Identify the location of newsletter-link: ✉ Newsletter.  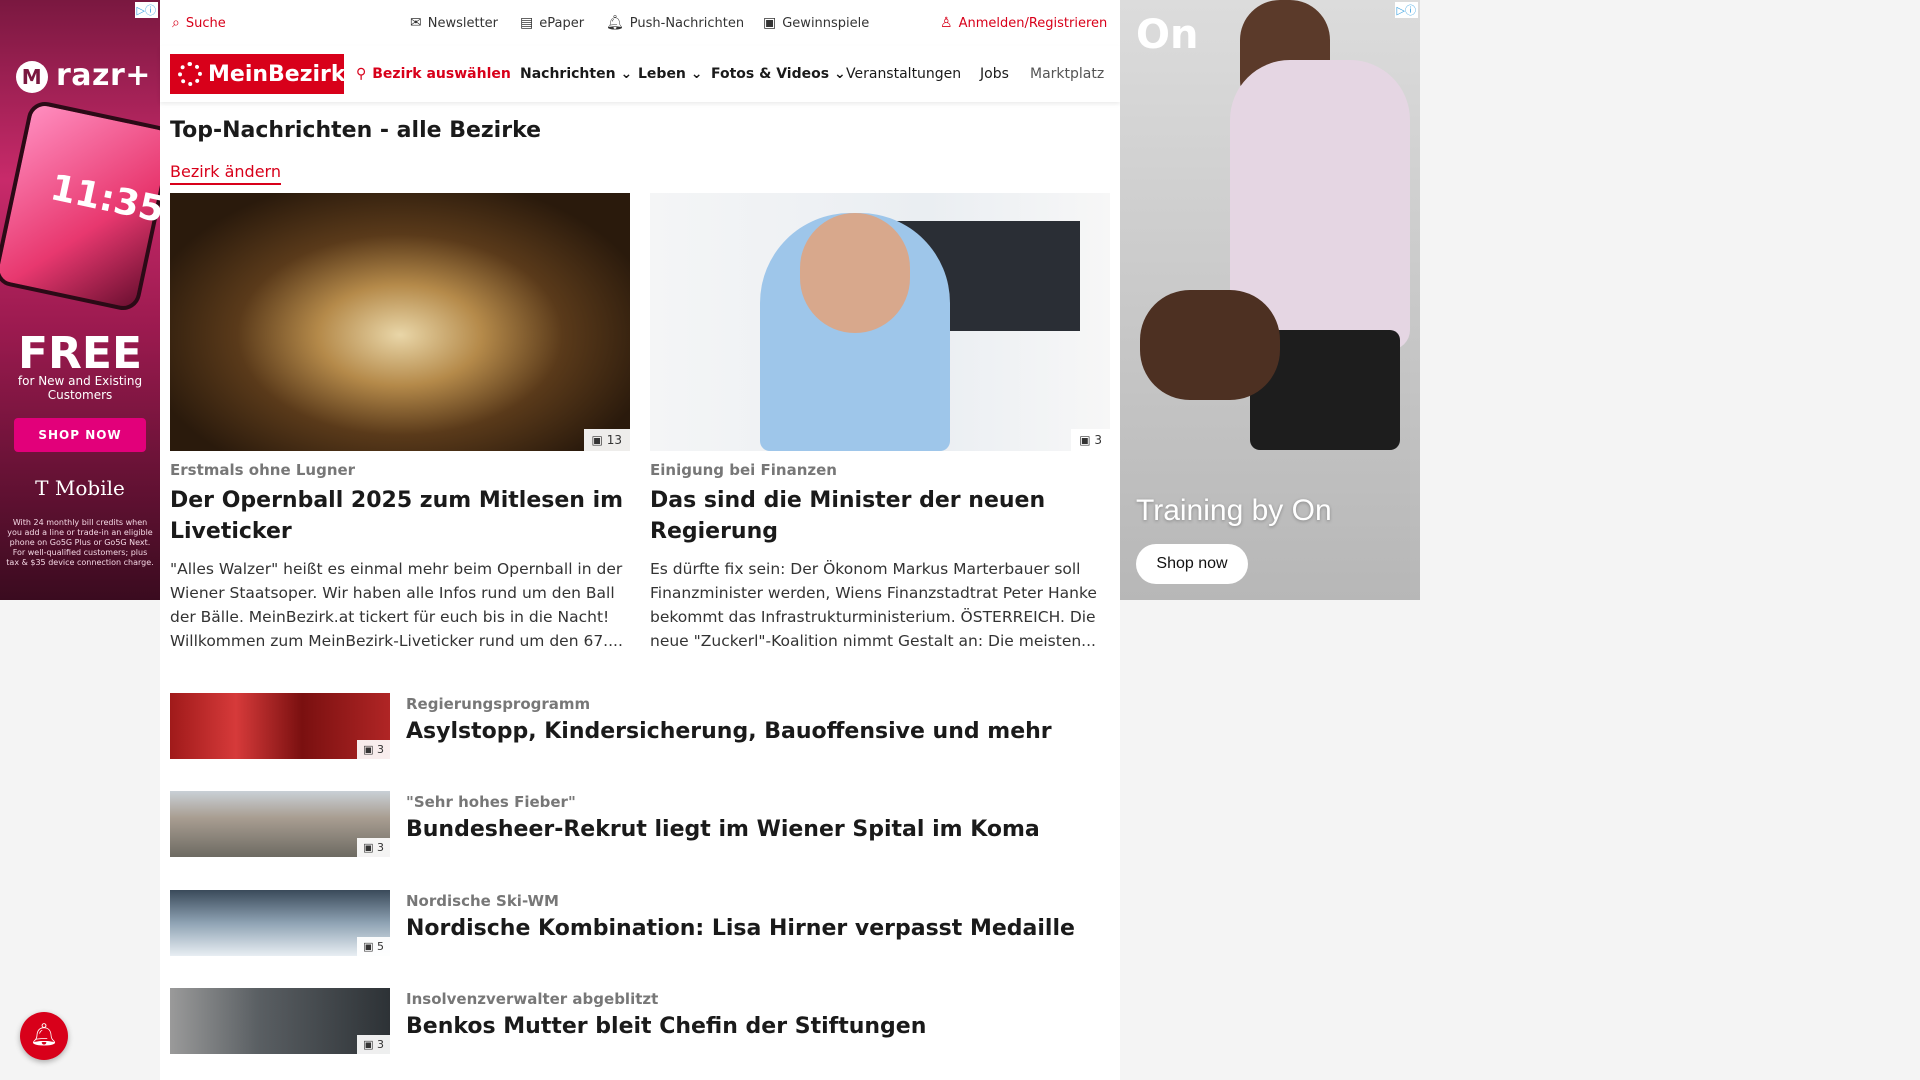
(454, 23).